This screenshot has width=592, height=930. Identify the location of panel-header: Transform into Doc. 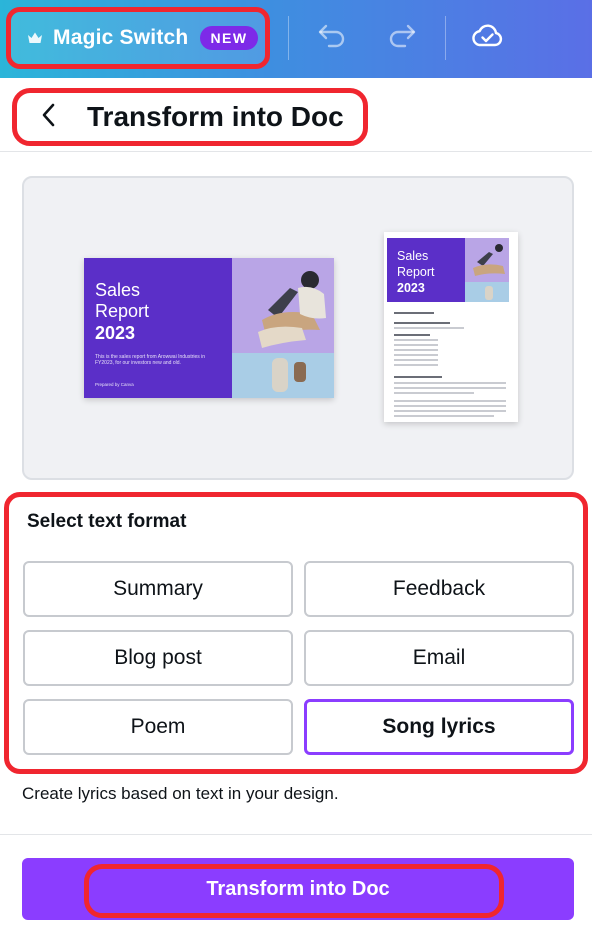
(296, 115).